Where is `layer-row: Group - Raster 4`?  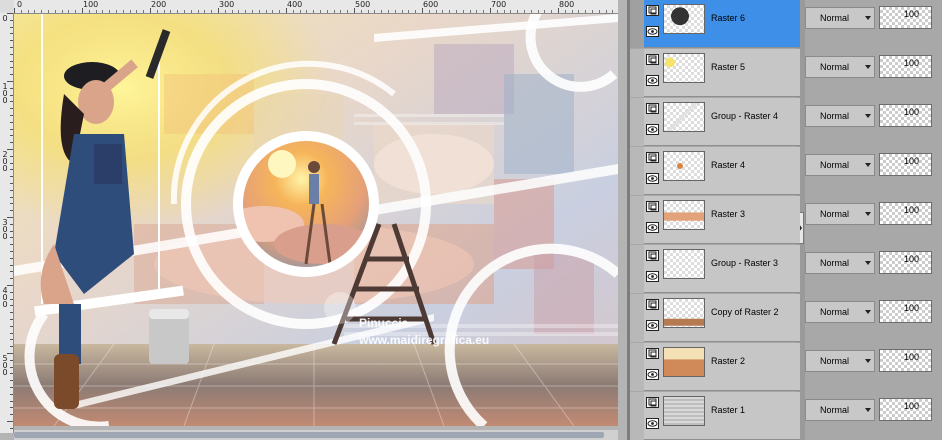 layer-row: Group - Raster 4 is located at coordinates (715, 122).